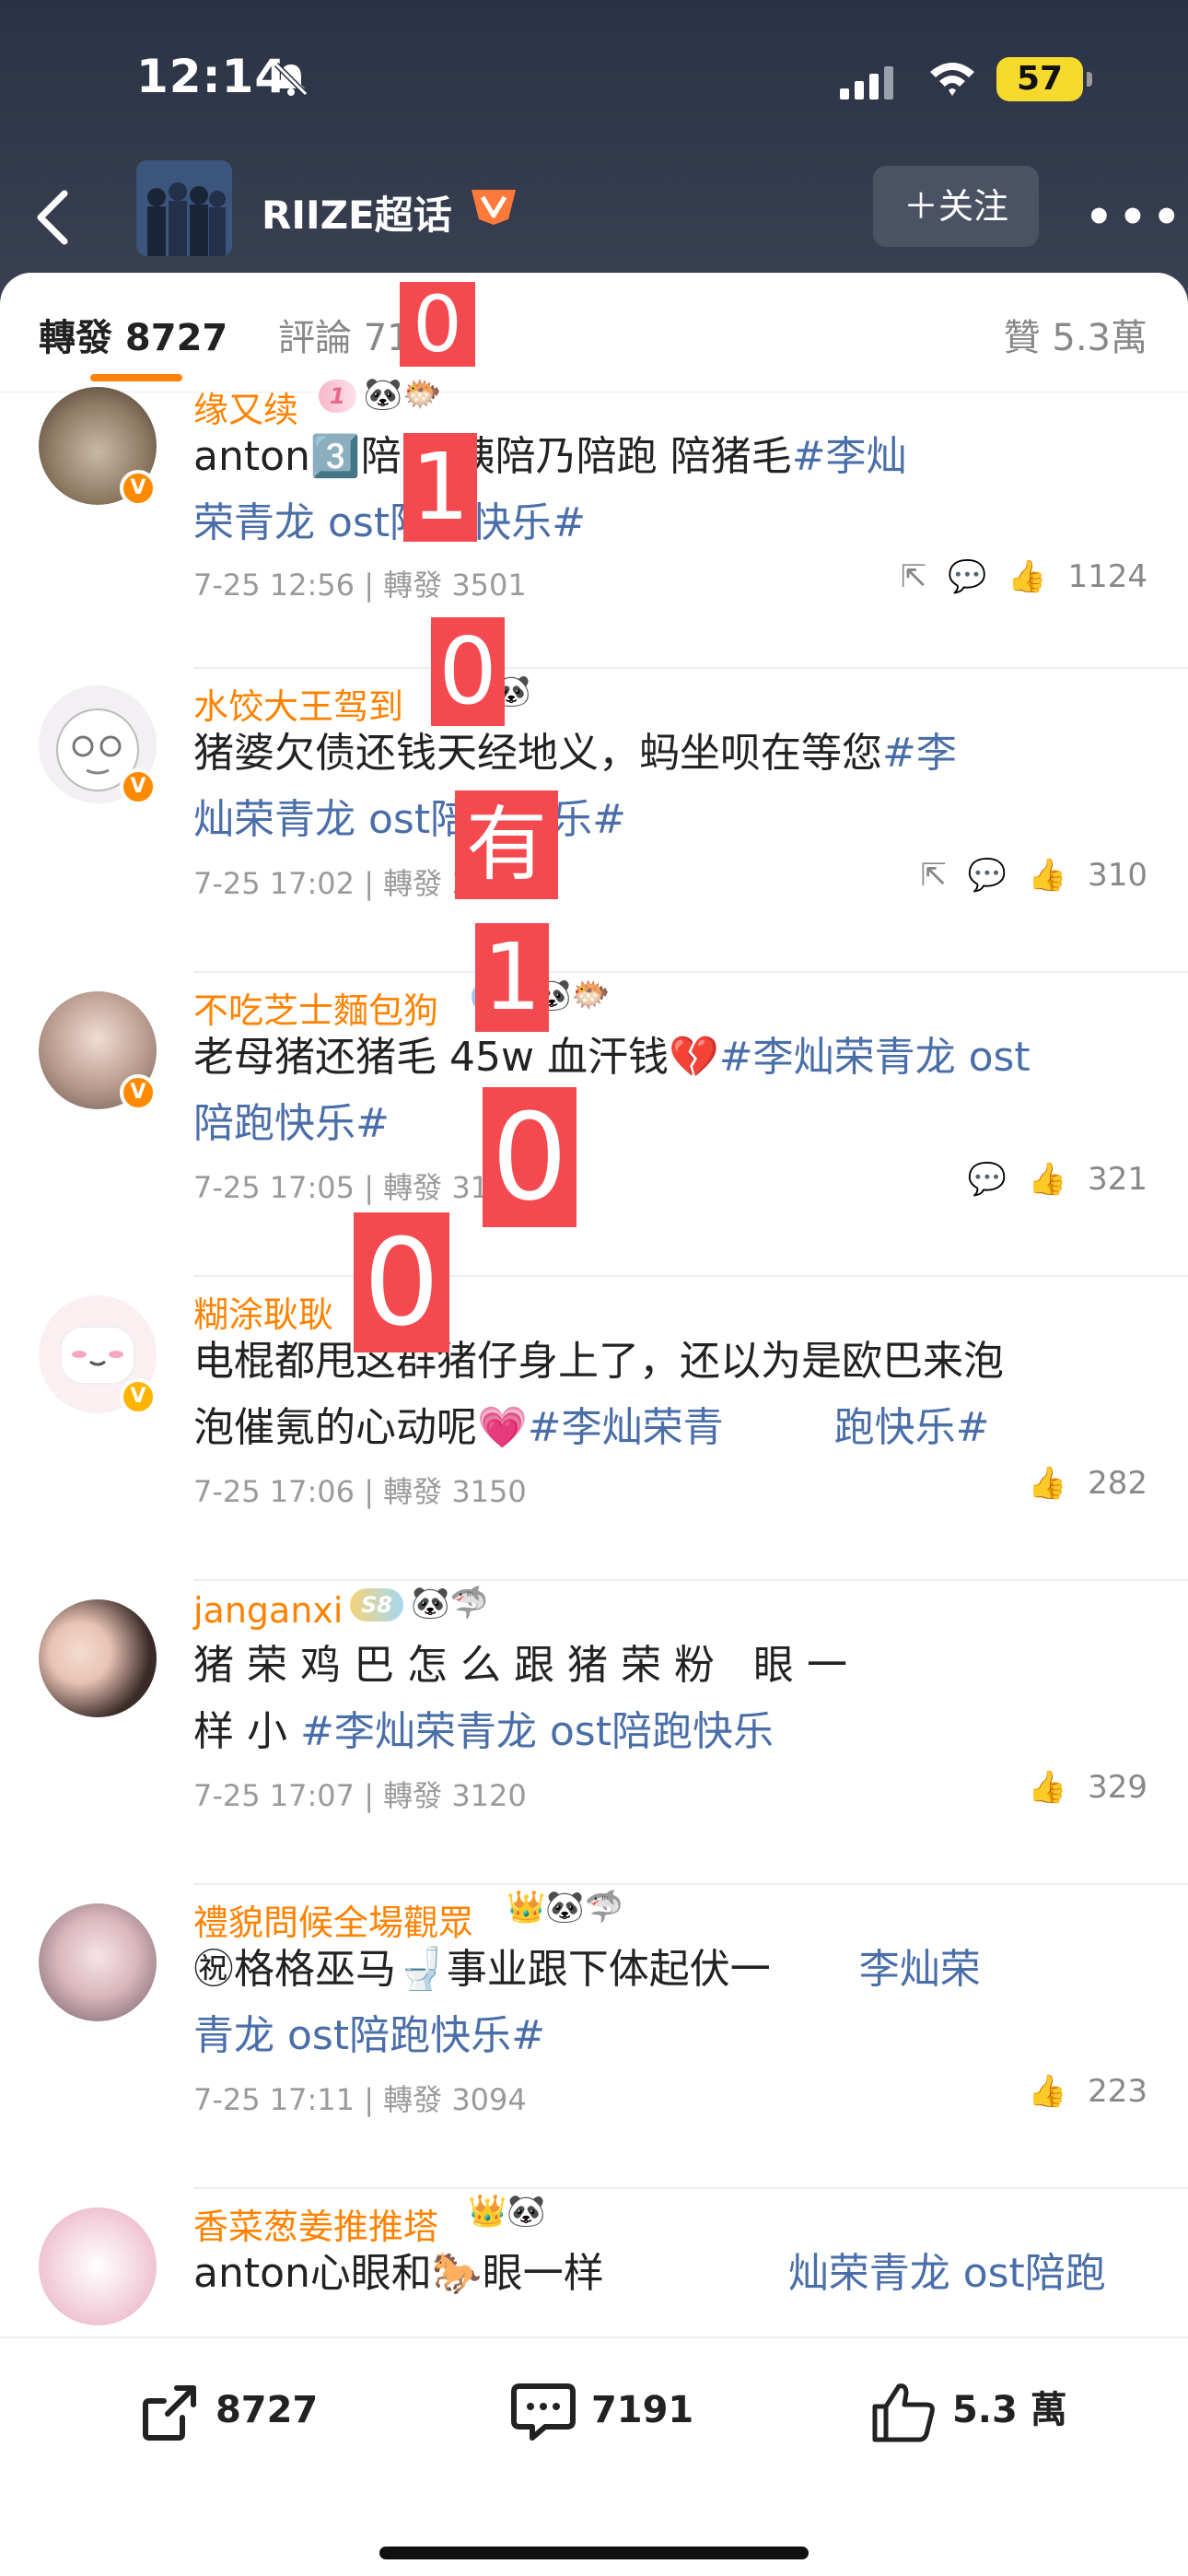  What do you see at coordinates (587, 2002) in the screenshot?
I see `repost-text: ㊗格格巫马🚽事业跟下体起伏一 李灿荣 青龙 ost陪跑快乐#` at bounding box center [587, 2002].